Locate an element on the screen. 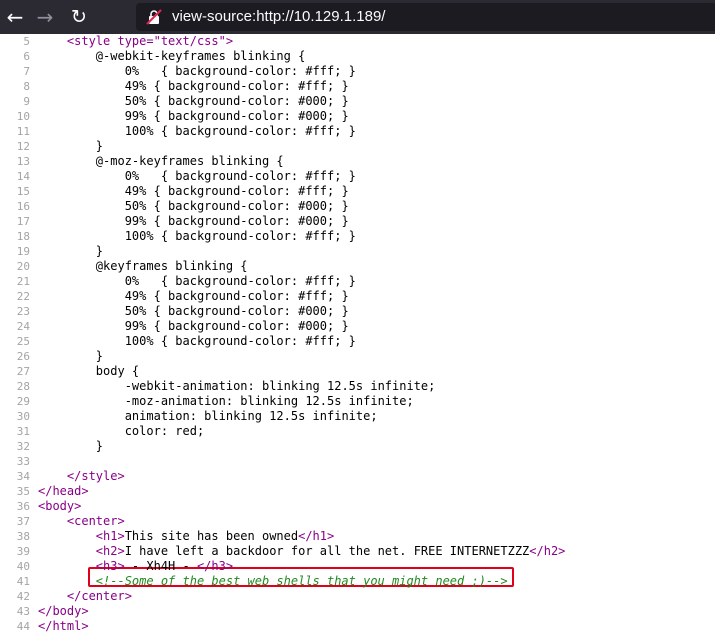 The width and height of the screenshot is (715, 632). line-code: color: red; is located at coordinates (164, 431).